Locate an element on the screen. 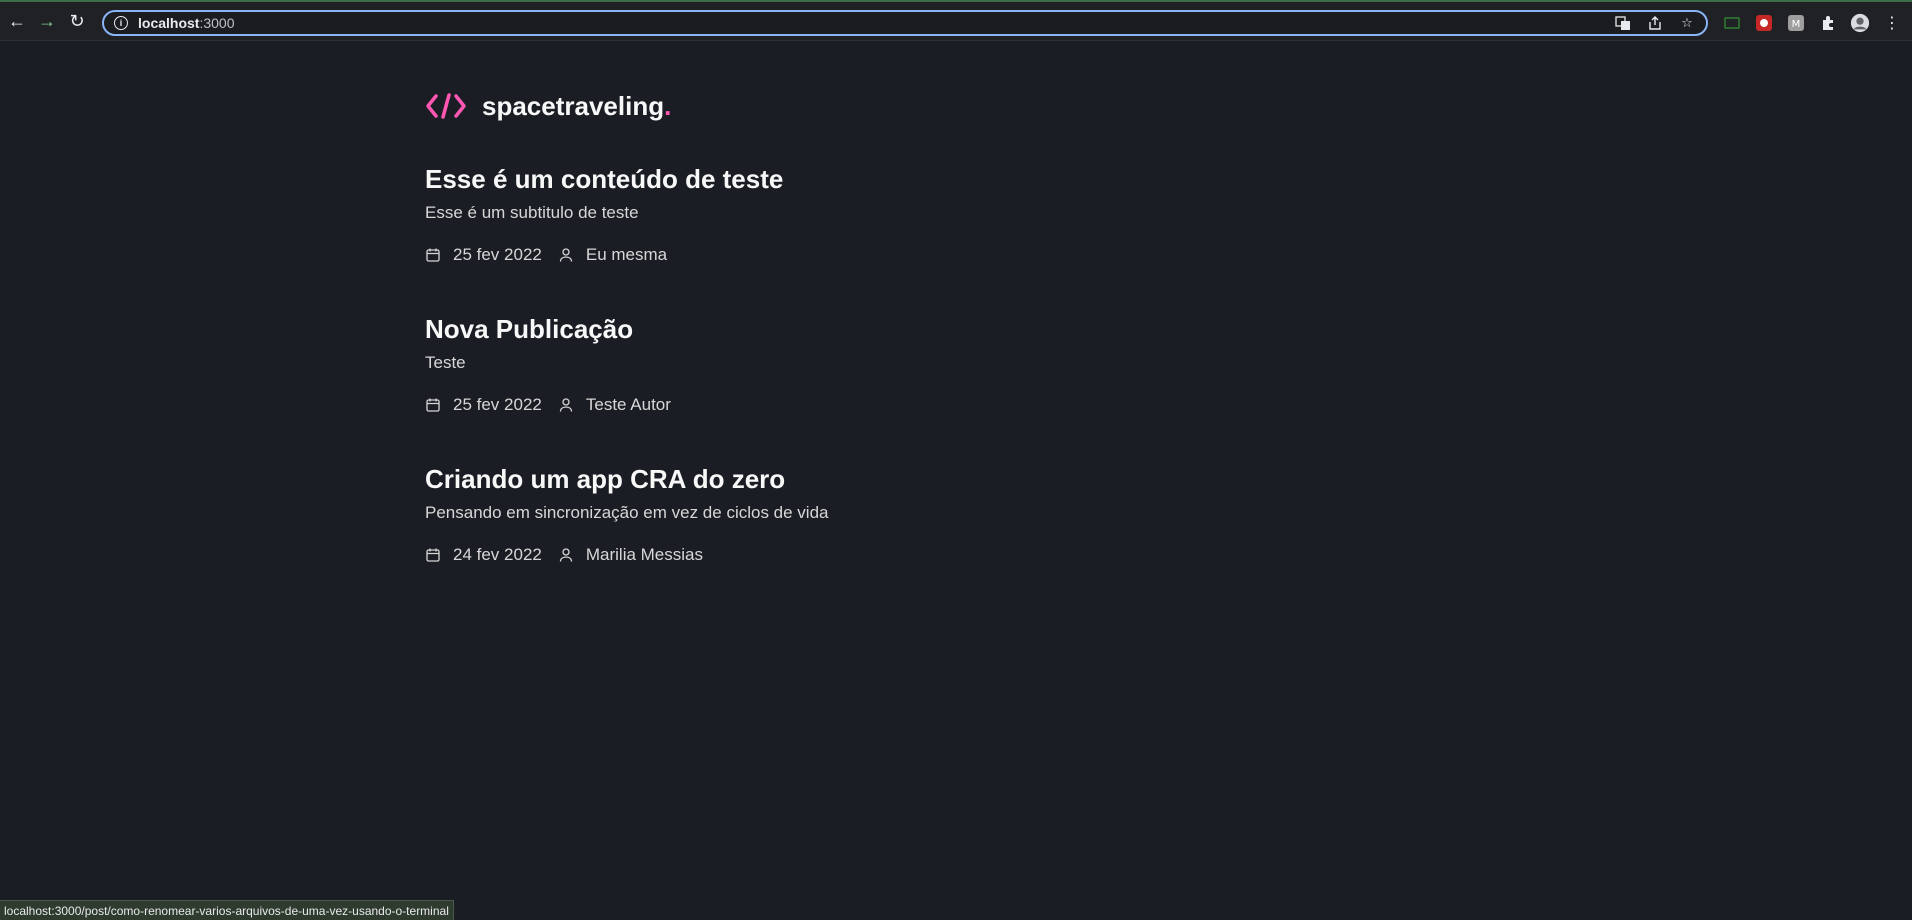  svg-text: M is located at coordinates (1796, 24).